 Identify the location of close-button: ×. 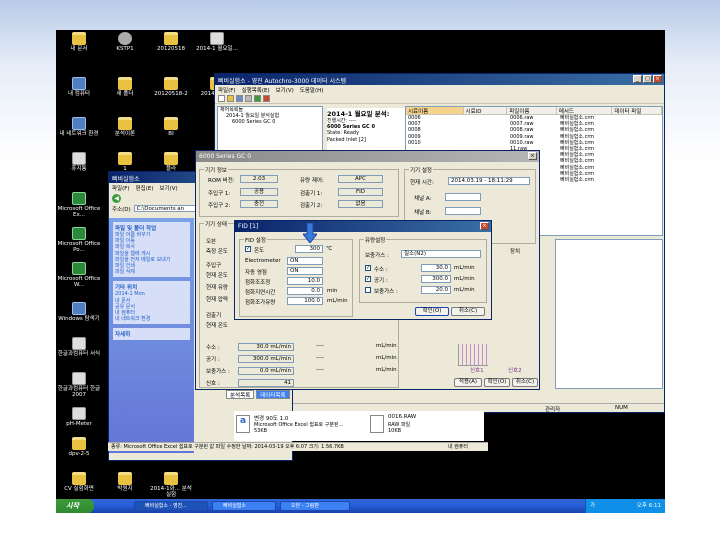
(657, 79).